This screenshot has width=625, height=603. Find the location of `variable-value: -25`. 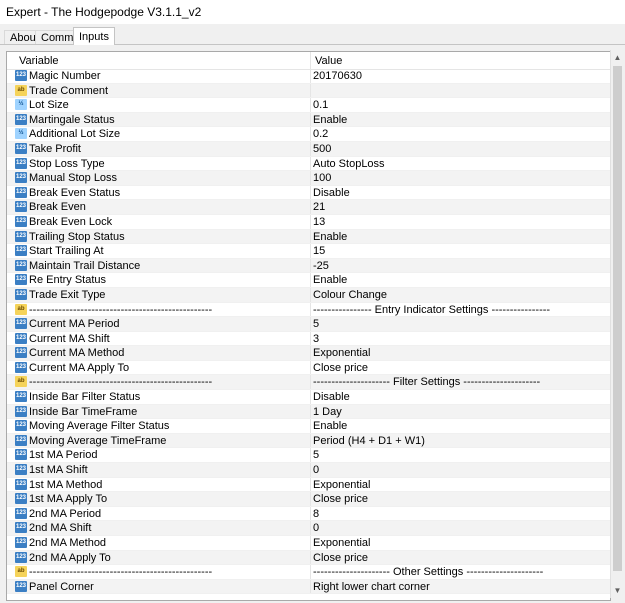

variable-value: -25 is located at coordinates (321, 266).